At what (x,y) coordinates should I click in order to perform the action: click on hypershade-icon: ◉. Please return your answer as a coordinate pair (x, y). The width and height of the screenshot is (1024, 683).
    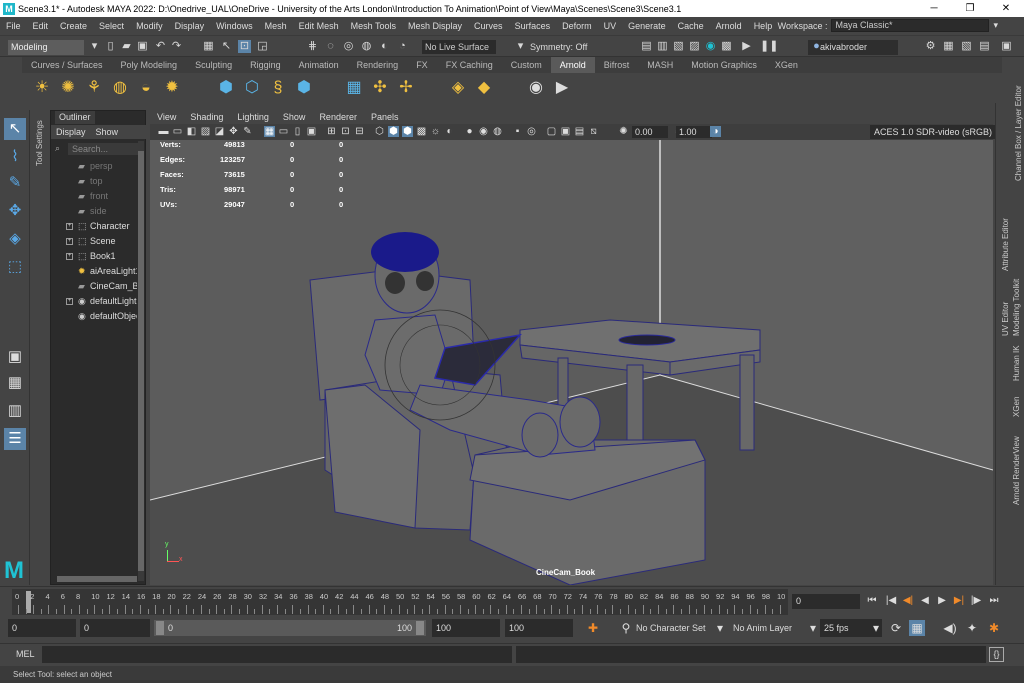
    Looking at the image, I should click on (710, 46).